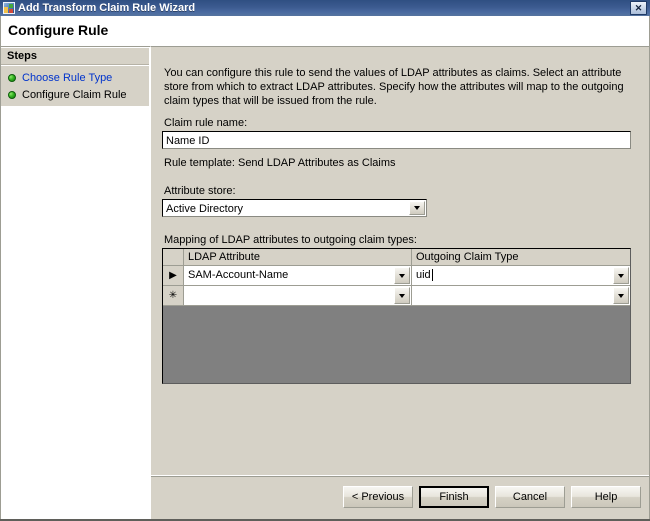 This screenshot has width=650, height=521. I want to click on title-bar: Add Transform Claim Rule Wizard ✕, so click(325, 8).